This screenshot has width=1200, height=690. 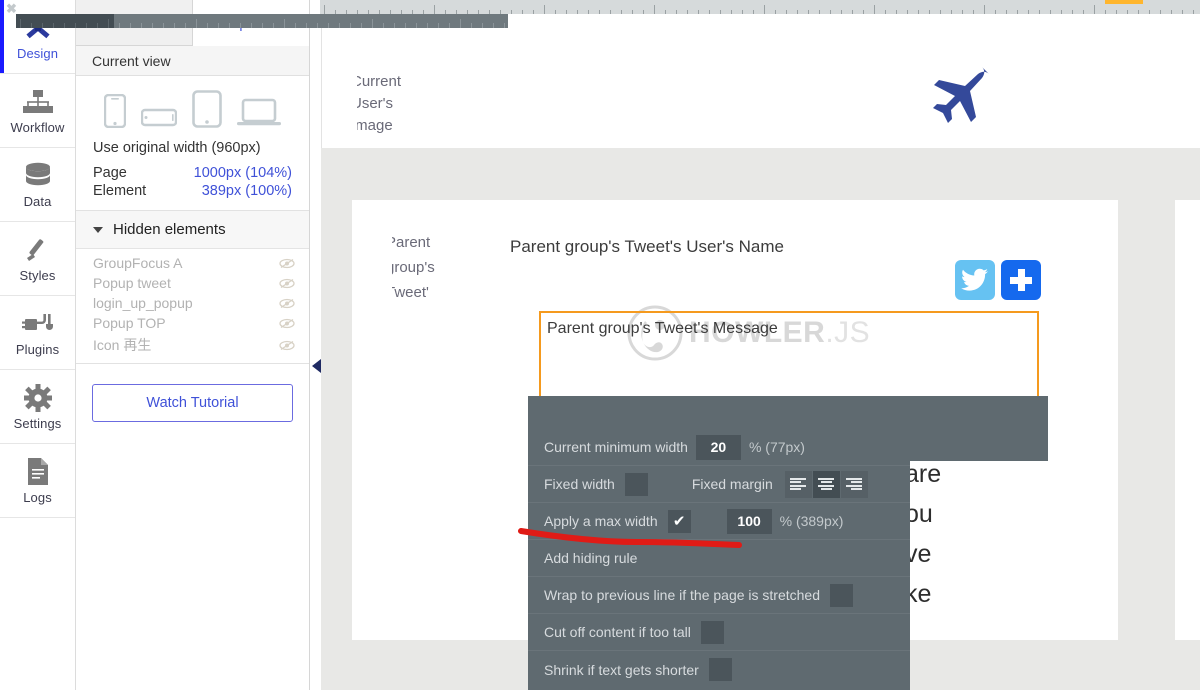 What do you see at coordinates (192, 283) in the screenshot?
I see `hidden-item-popup-tweet: Popup tweet` at bounding box center [192, 283].